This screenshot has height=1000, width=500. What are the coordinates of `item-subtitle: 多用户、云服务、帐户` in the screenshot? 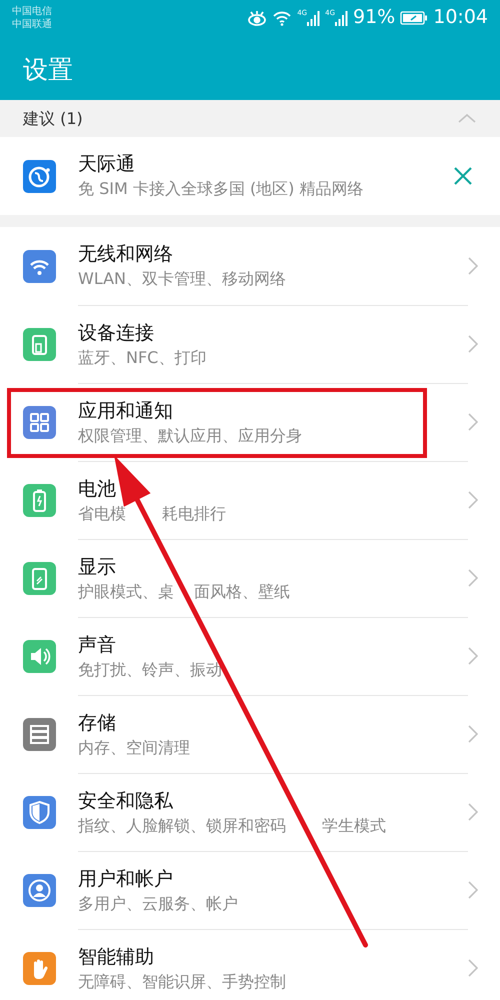 It's located at (158, 903).